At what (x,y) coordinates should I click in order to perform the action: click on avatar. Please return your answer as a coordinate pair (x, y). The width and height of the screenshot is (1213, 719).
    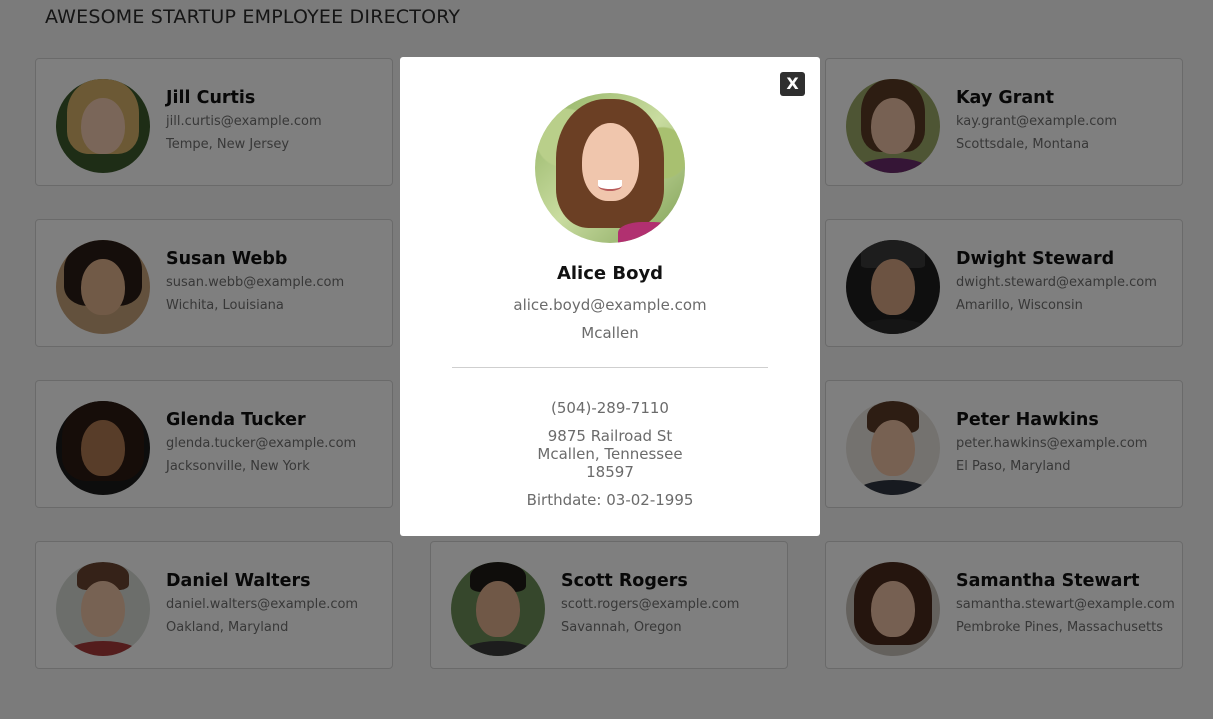
    Looking at the image, I should click on (610, 168).